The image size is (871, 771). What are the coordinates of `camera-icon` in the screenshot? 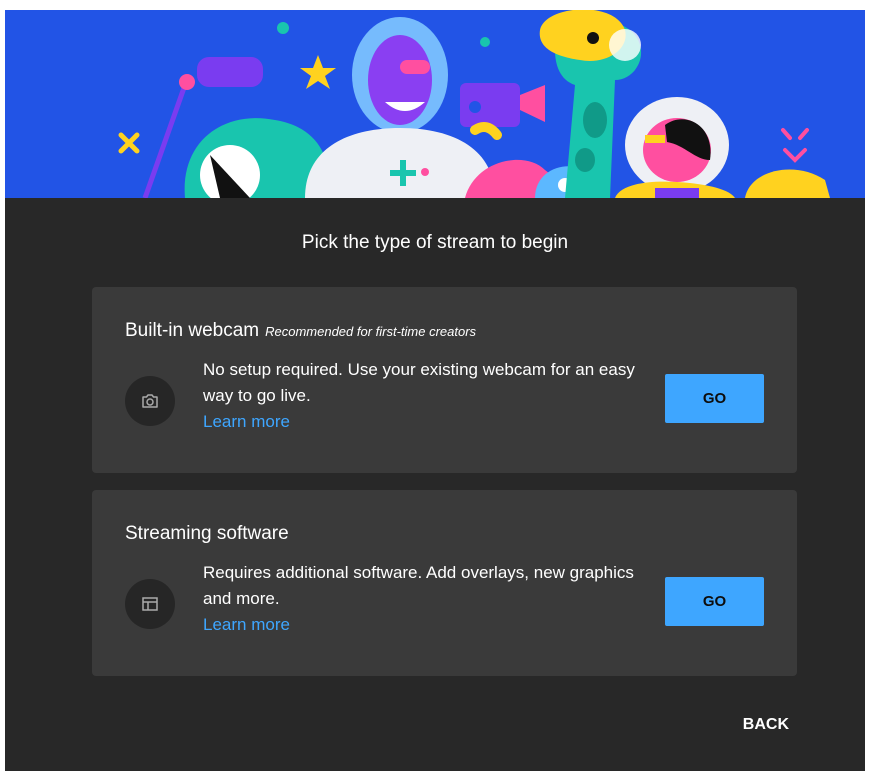 It's located at (150, 401).